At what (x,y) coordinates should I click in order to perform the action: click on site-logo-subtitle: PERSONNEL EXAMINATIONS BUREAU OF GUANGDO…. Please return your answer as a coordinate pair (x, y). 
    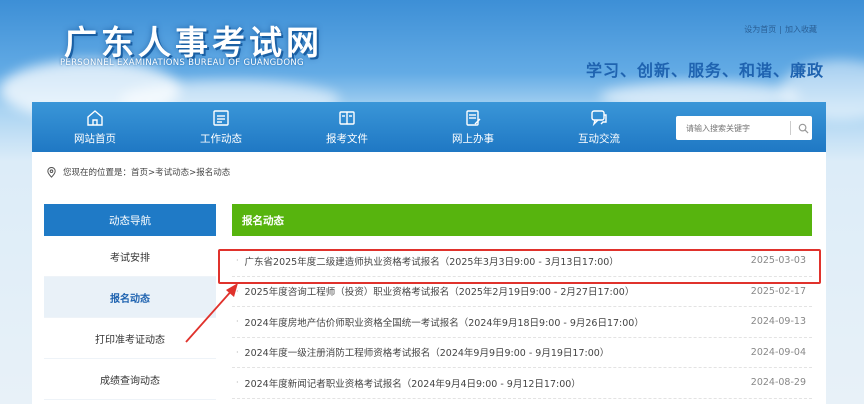
    Looking at the image, I should click on (182, 63).